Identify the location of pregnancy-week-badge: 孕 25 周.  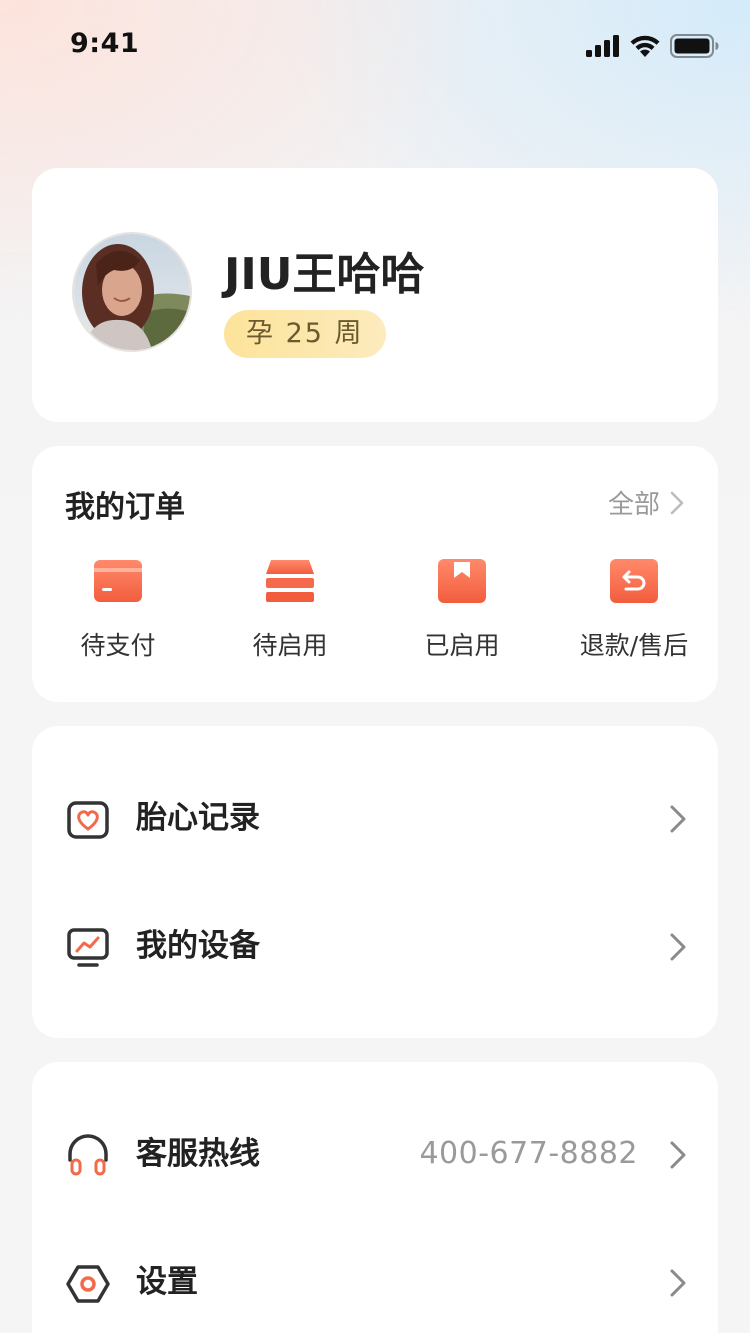
(305, 334).